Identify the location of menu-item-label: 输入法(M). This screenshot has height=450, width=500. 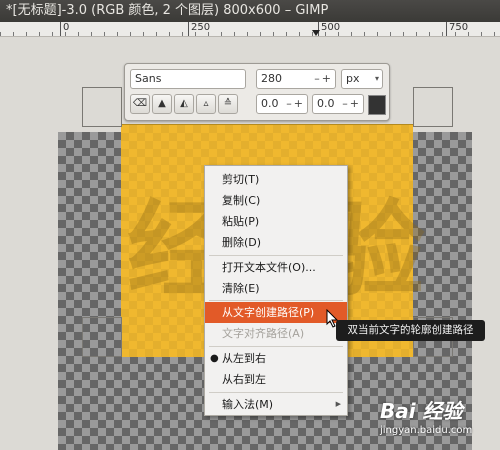
(248, 404).